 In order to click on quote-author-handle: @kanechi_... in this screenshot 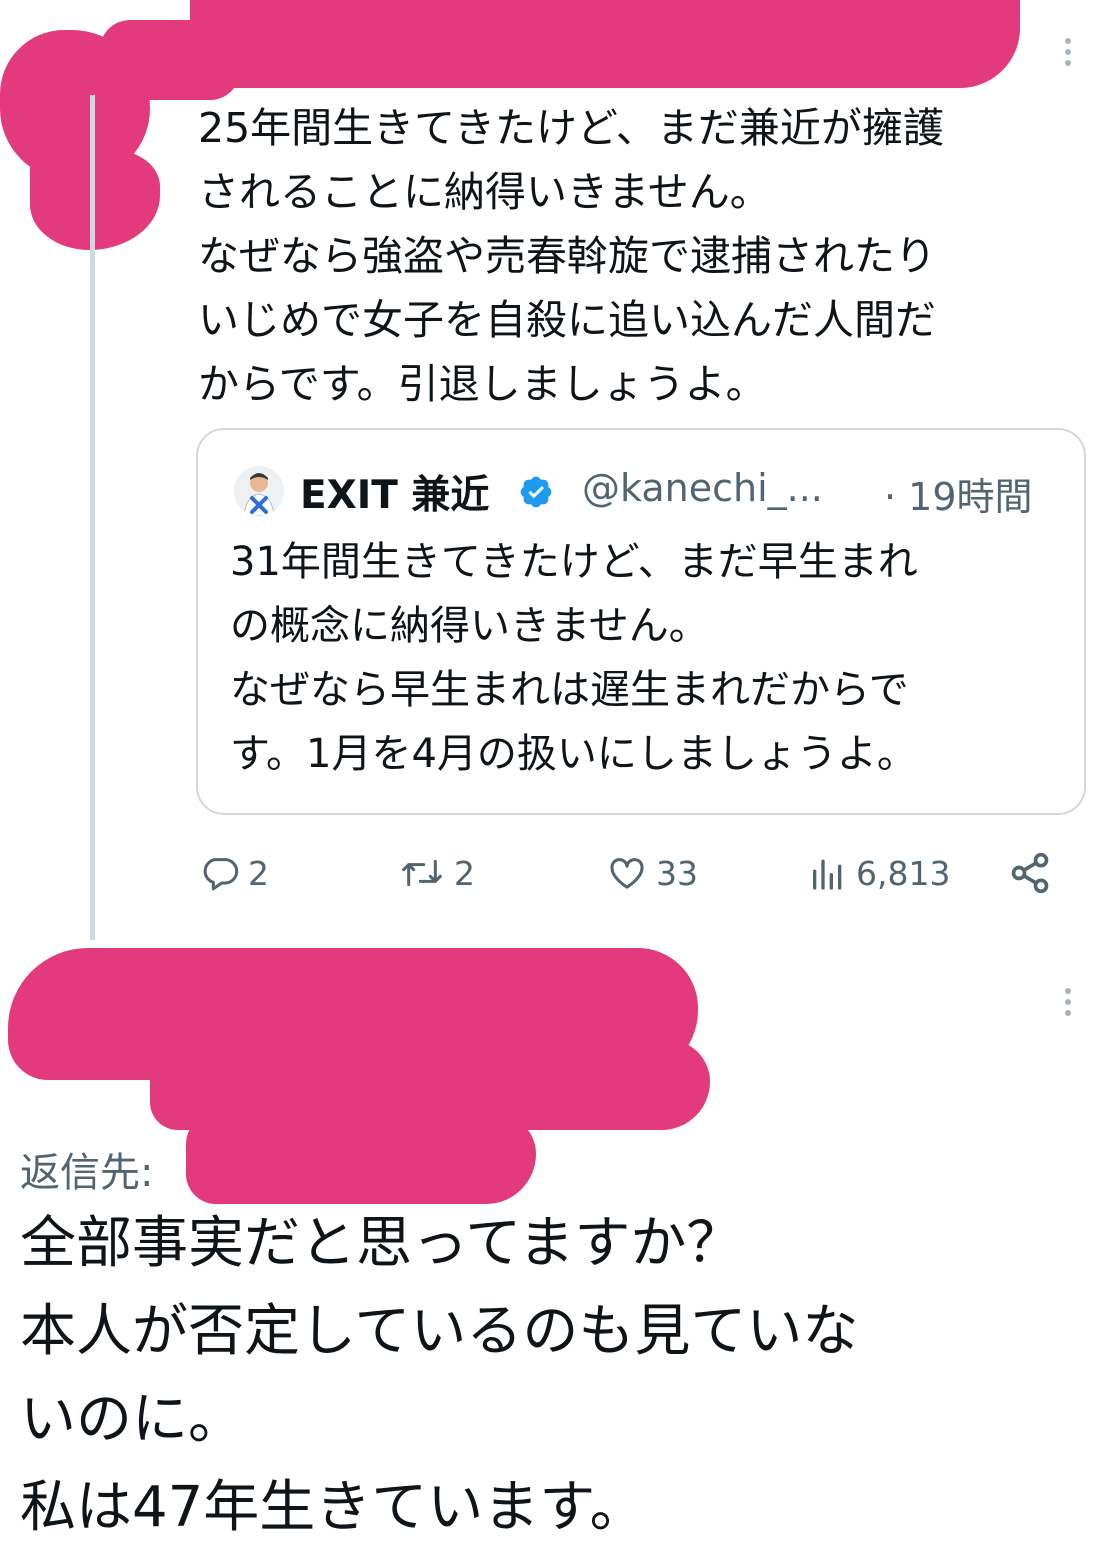, I will do `click(702, 488)`.